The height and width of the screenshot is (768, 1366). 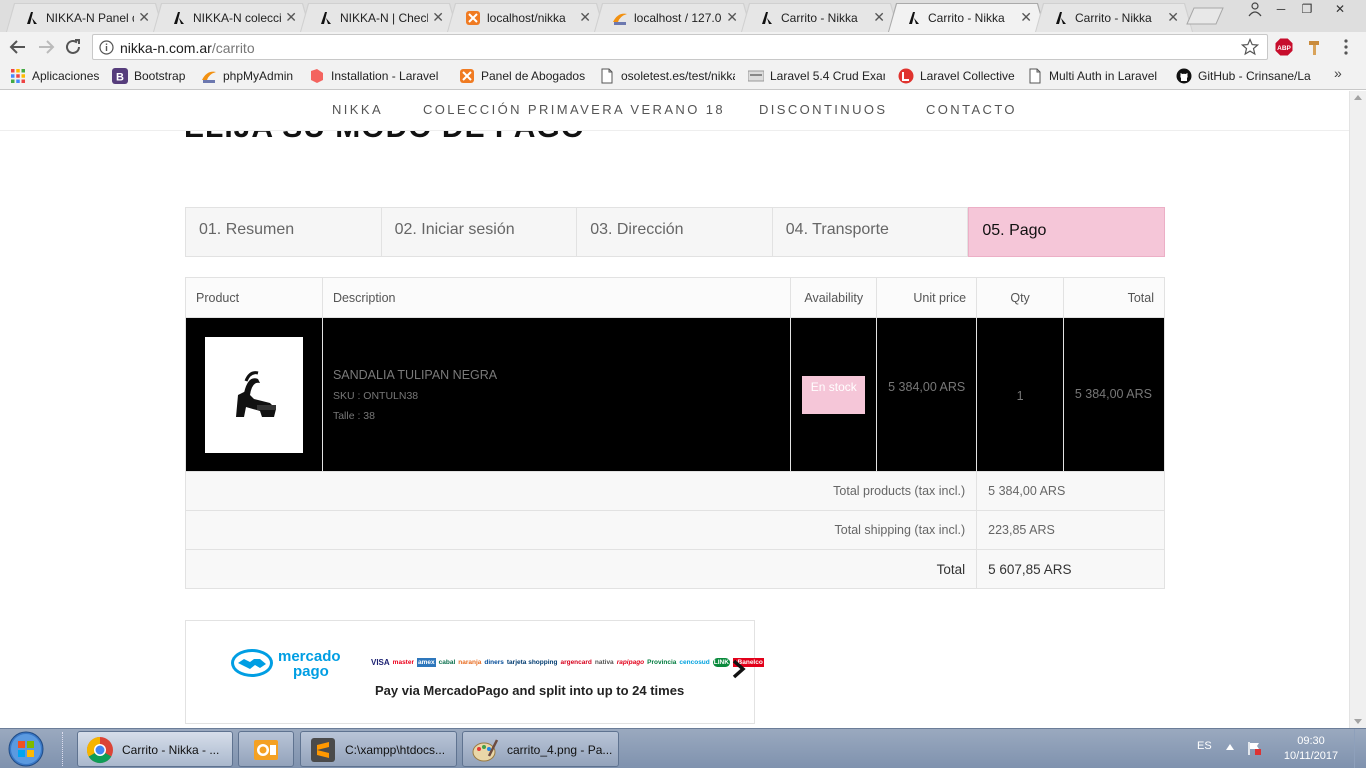 I want to click on bookmark-panel-abogados: Panel de Abogados, so click(x=522, y=76).